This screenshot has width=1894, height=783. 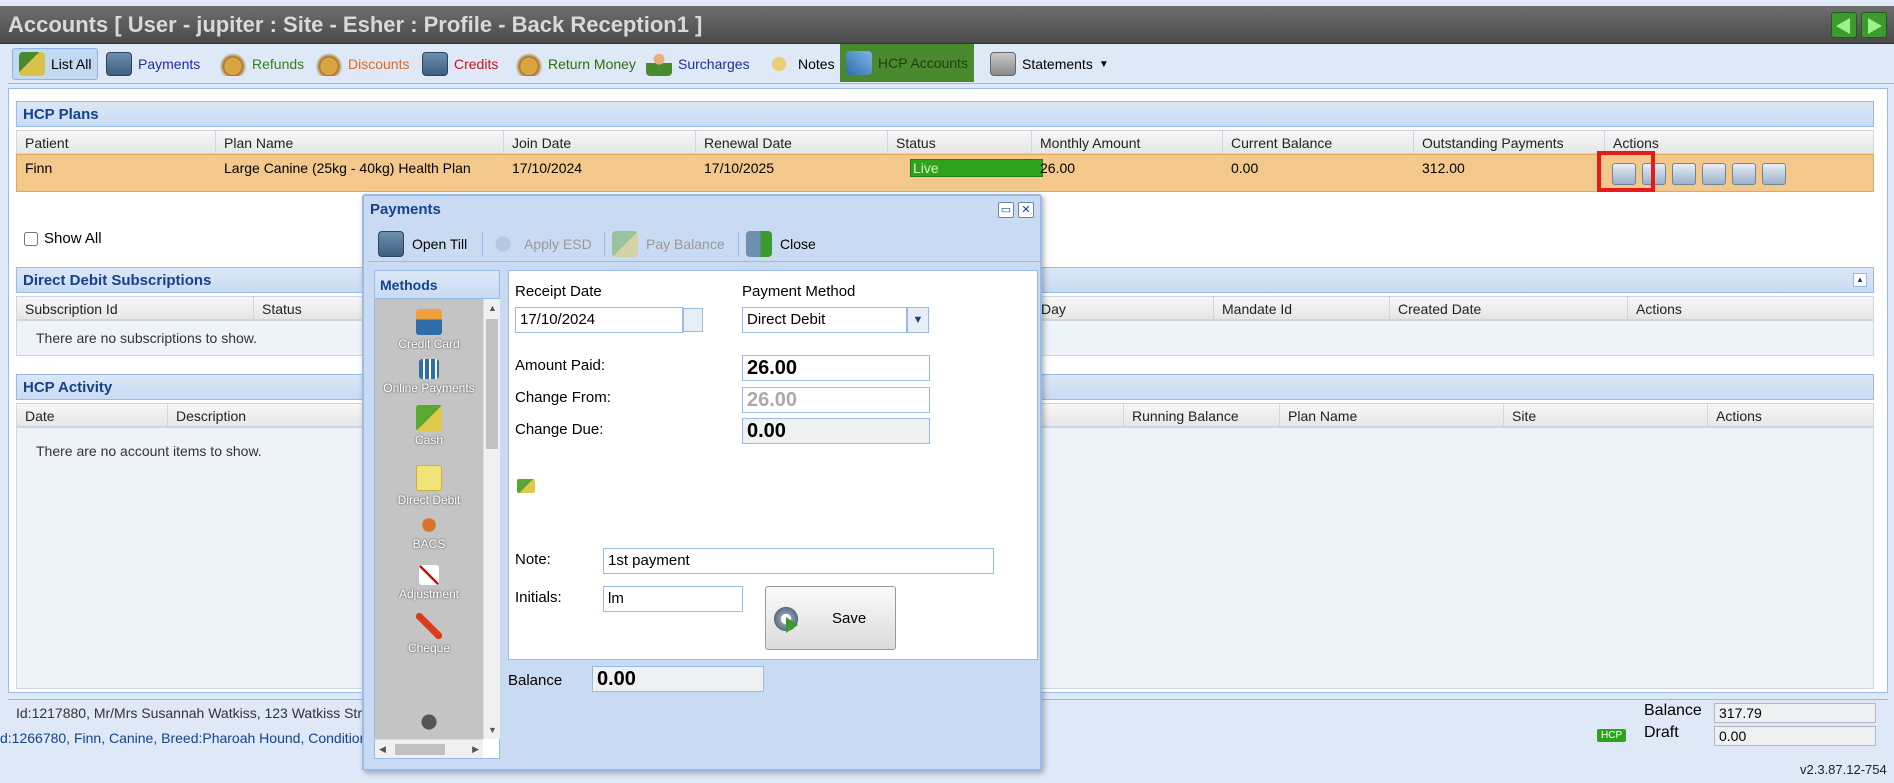 I want to click on method-adjustment: Adjustment, so click(x=429, y=583).